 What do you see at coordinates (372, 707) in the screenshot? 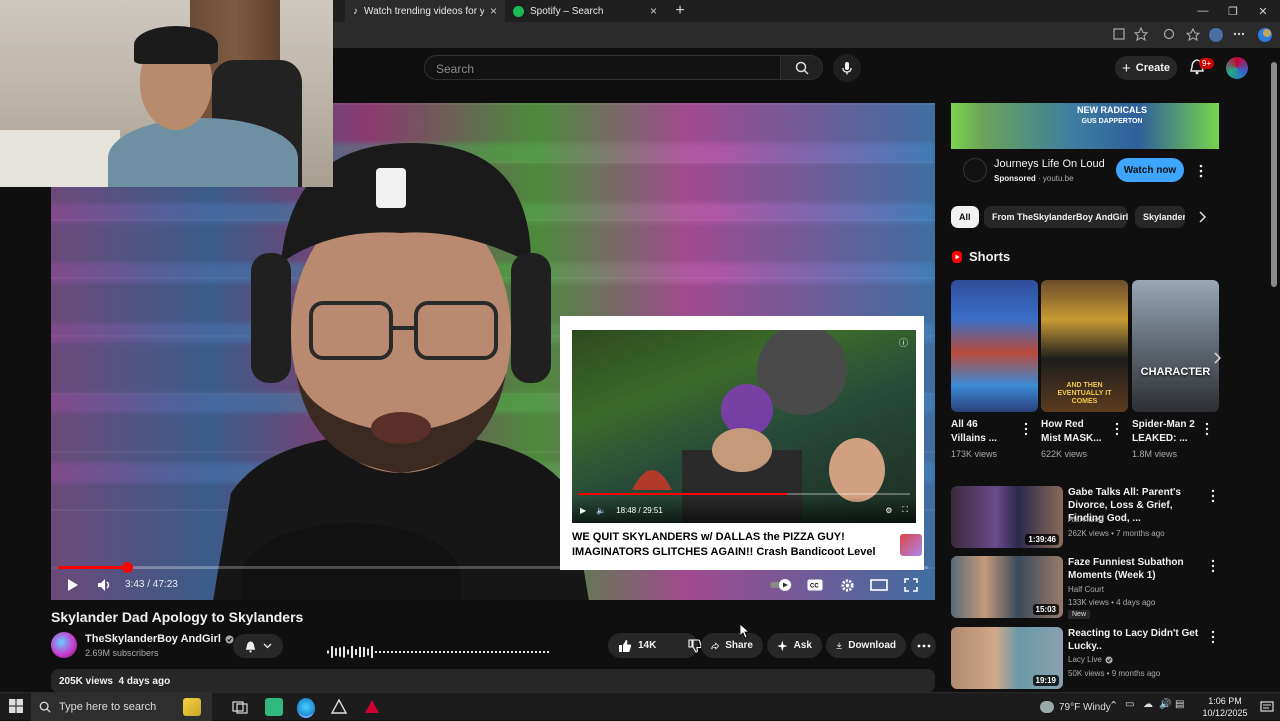
I see `recording-app-icon` at bounding box center [372, 707].